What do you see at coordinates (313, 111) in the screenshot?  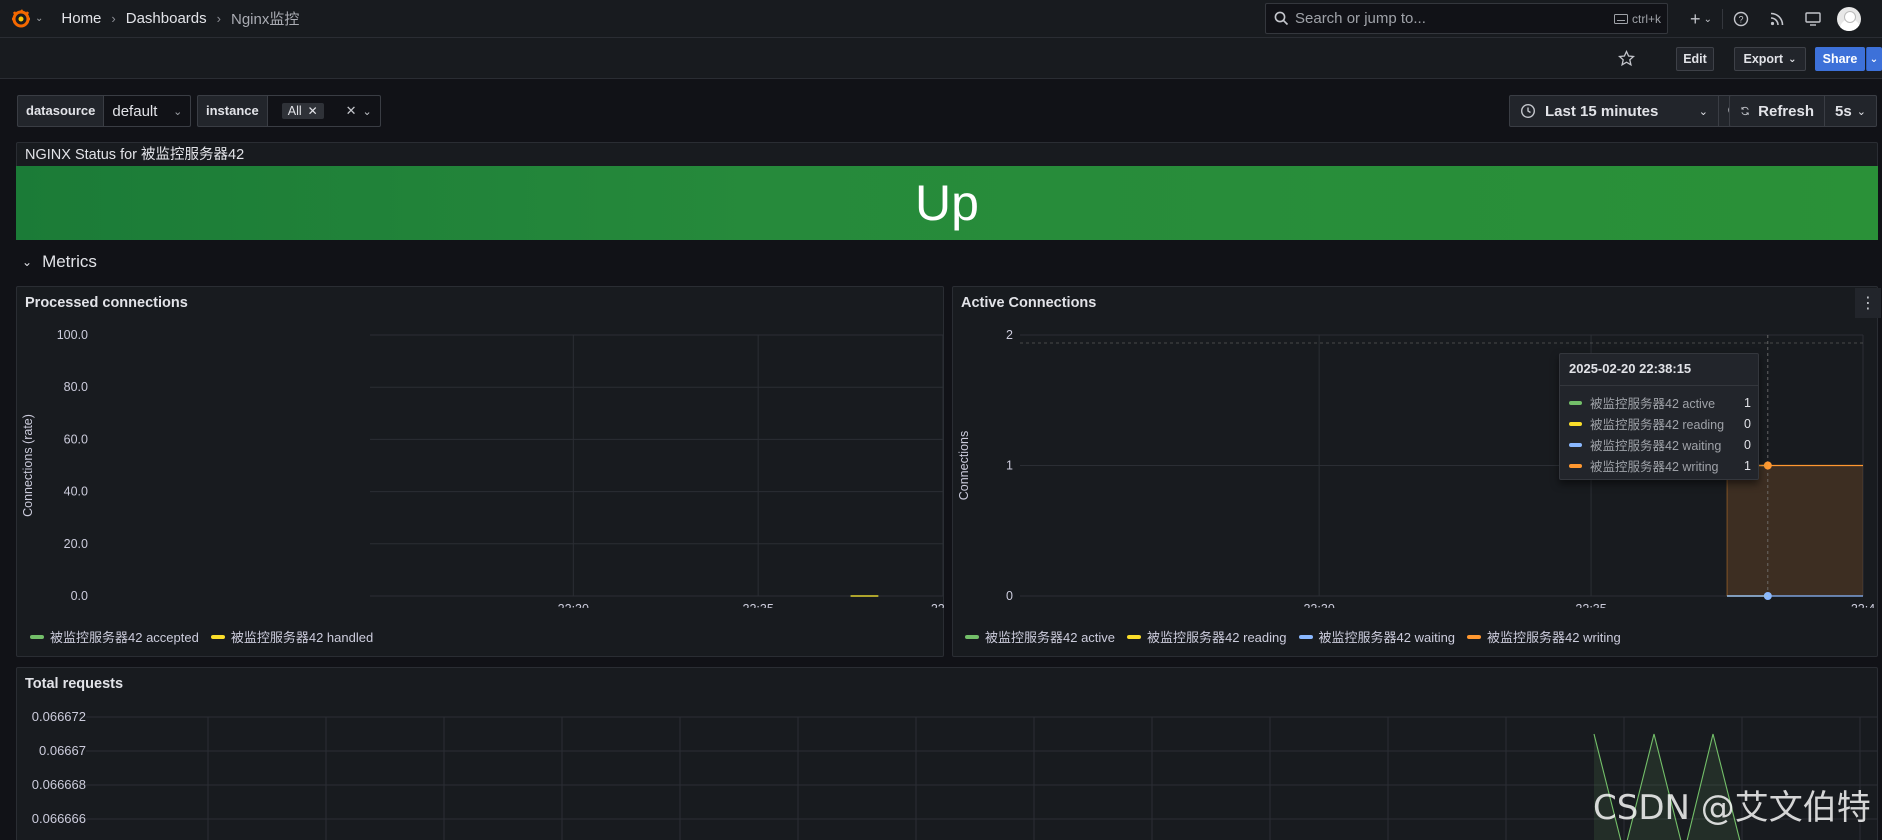 I see `close-icon: ✕` at bounding box center [313, 111].